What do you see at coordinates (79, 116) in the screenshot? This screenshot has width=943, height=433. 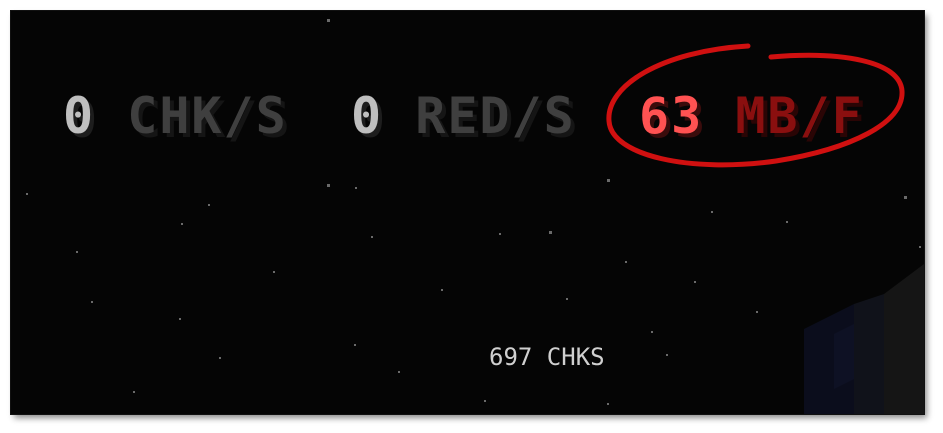 I see `chunk-updates-value: 0` at bounding box center [79, 116].